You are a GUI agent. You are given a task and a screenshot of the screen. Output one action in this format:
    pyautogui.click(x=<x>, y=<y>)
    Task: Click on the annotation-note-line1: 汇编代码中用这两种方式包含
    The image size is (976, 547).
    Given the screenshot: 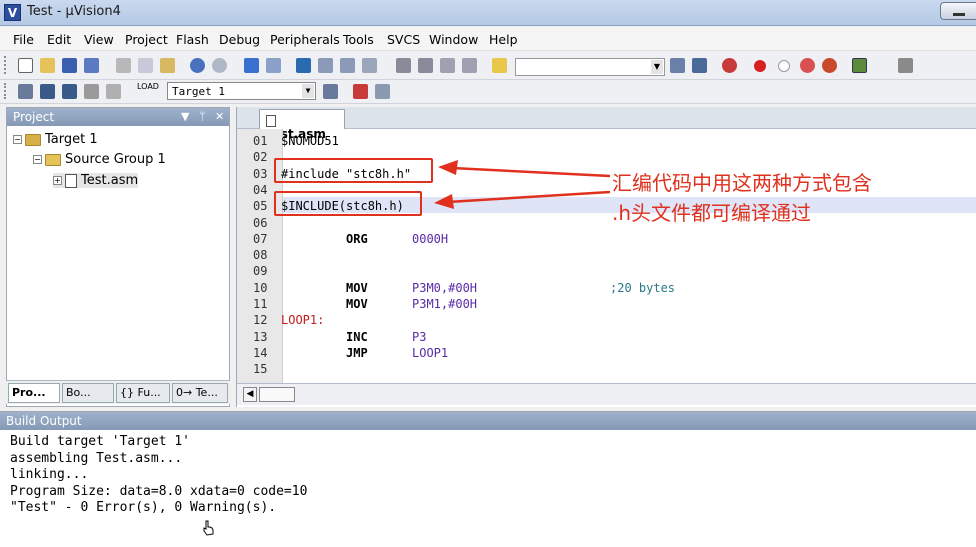 What is the action you would take?
    pyautogui.click(x=742, y=183)
    